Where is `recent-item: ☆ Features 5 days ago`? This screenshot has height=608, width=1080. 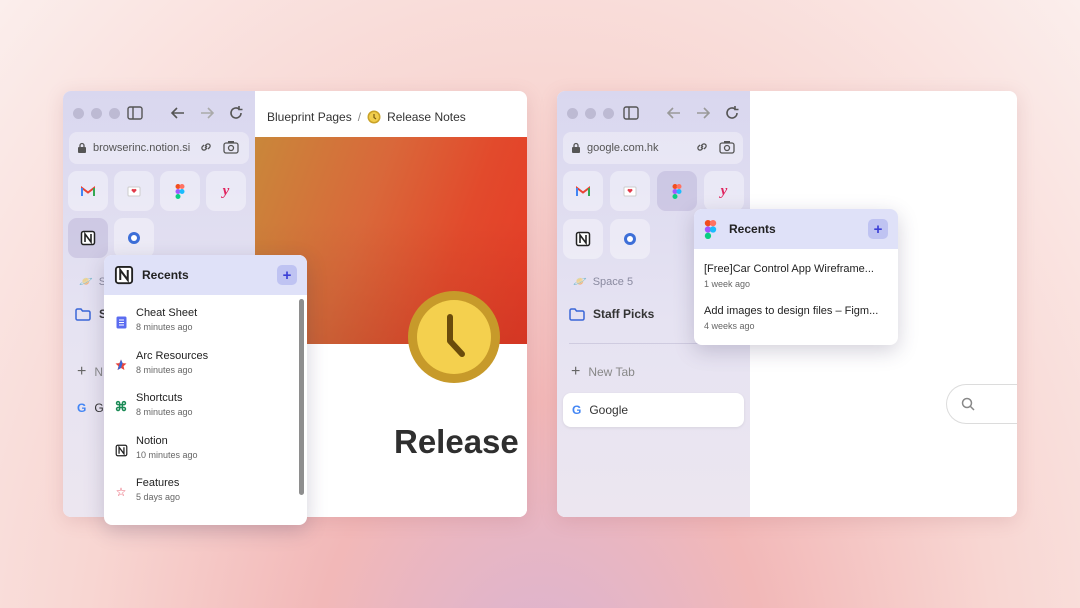 recent-item: ☆ Features 5 days ago is located at coordinates (147, 489).